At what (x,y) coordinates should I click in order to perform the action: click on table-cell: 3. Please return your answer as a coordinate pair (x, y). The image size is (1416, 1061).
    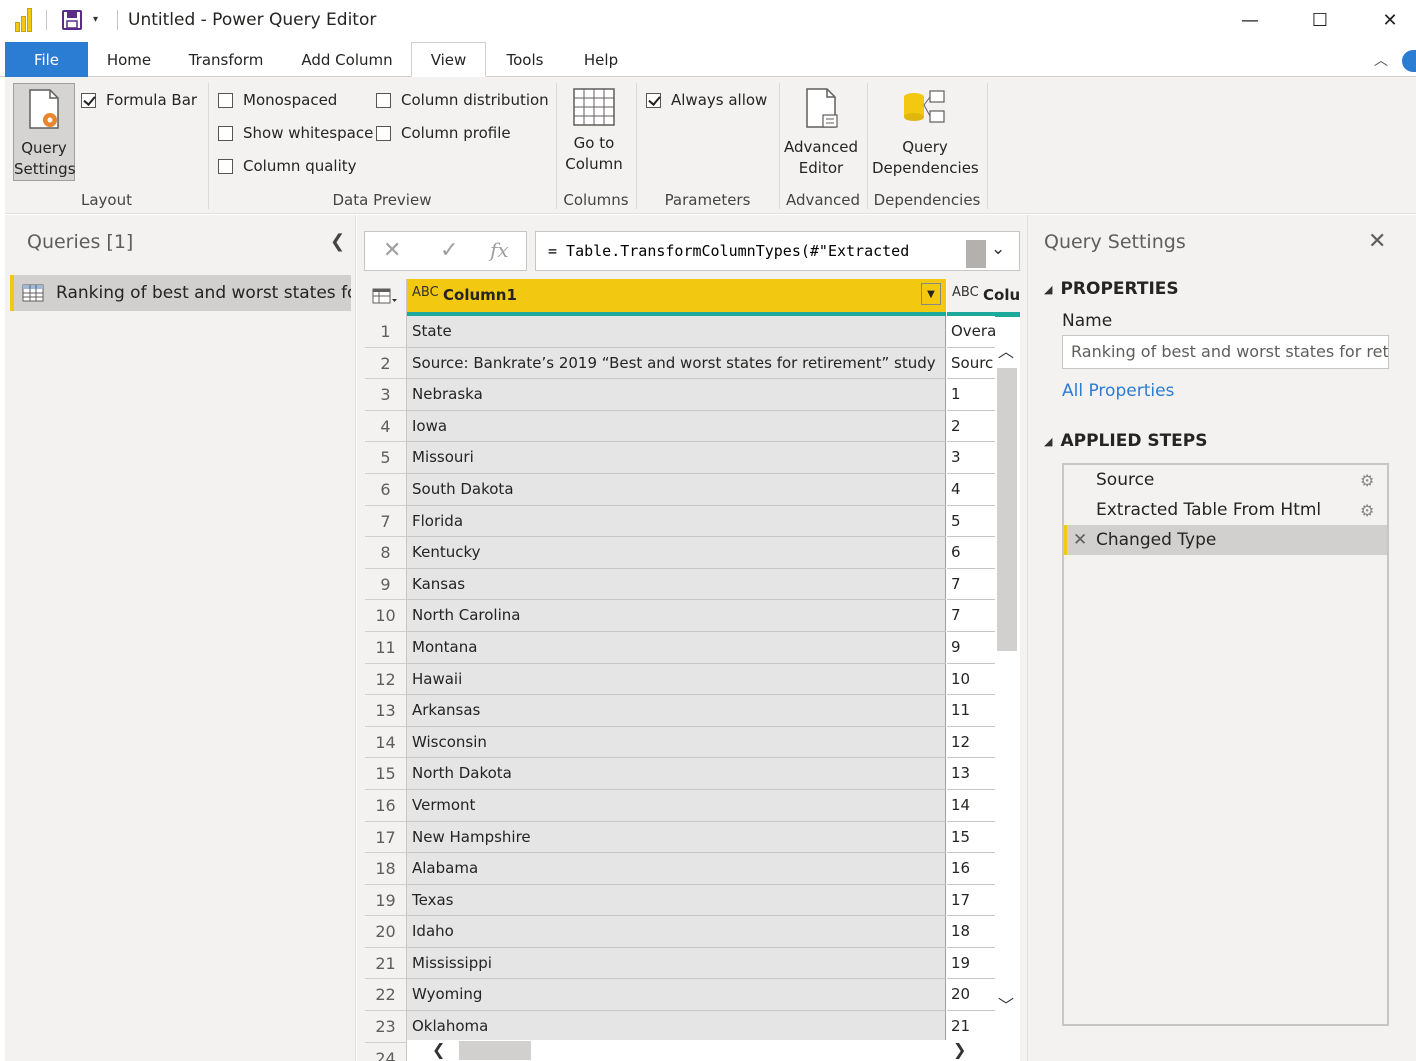
    Looking at the image, I should click on (971, 458).